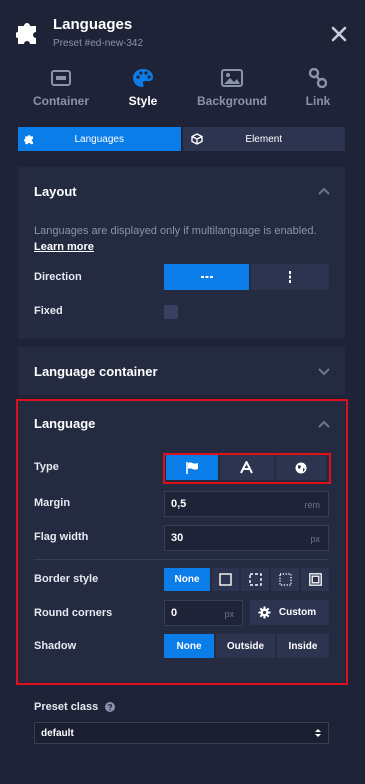 Image resolution: width=365 pixels, height=784 pixels. What do you see at coordinates (55, 191) in the screenshot?
I see `panel-title: Layout` at bounding box center [55, 191].